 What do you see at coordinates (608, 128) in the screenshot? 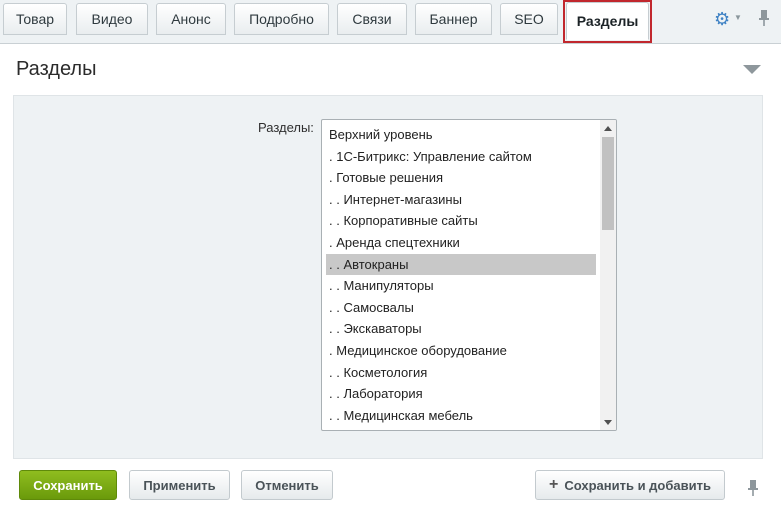
I see `scroll-up-arrow-icon` at bounding box center [608, 128].